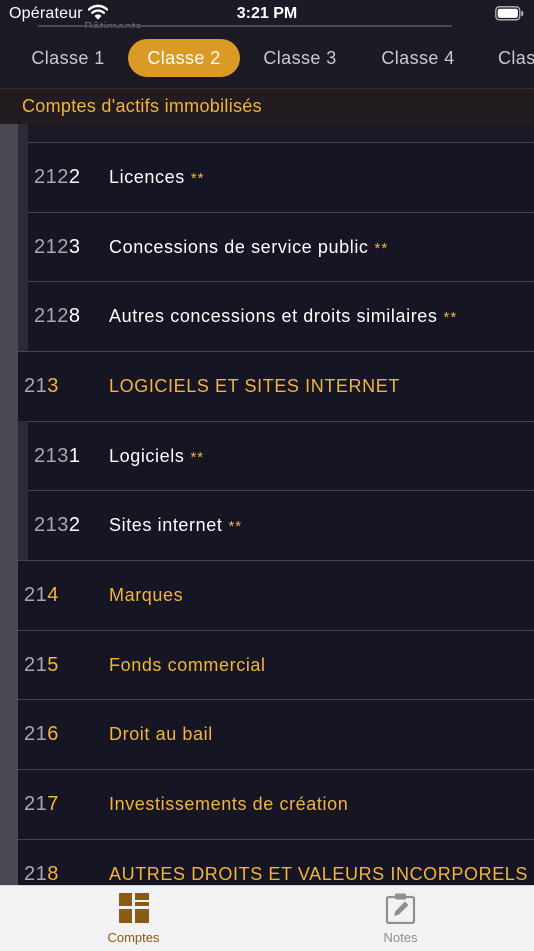 This screenshot has width=534, height=951. Describe the element at coordinates (281, 456) in the screenshot. I see `account-row-2131: 2131 Logiciels **` at that location.